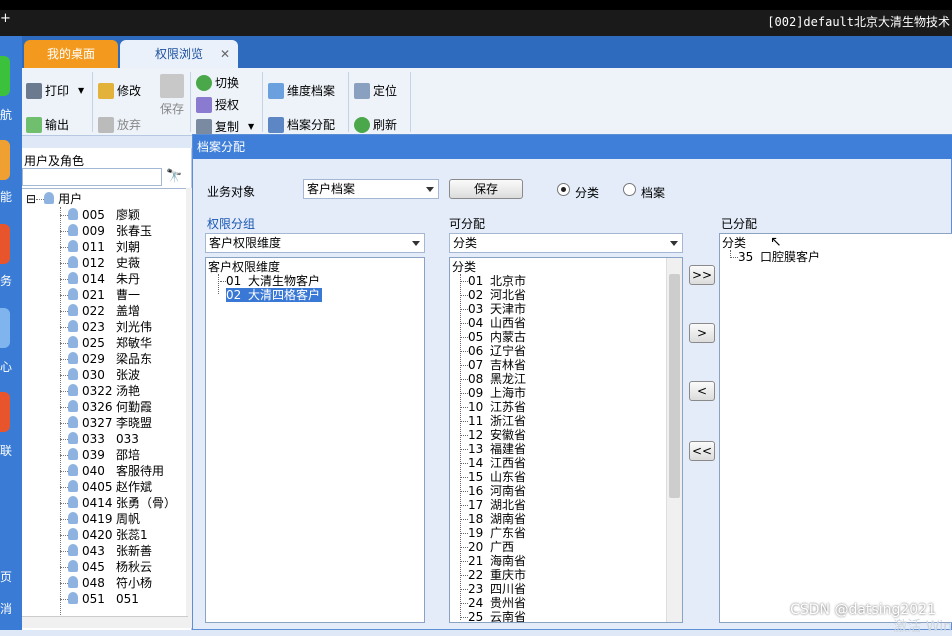 This screenshot has height=636, width=952. I want to click on user-tree-item: 0327 李晓盟, so click(106, 423).